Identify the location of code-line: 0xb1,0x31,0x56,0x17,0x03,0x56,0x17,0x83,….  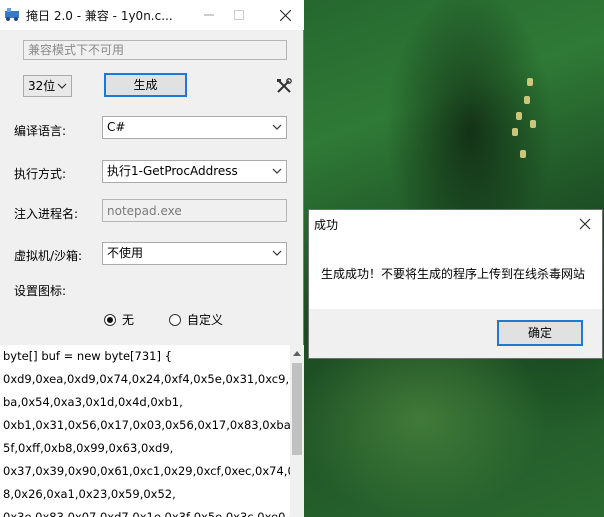
(146, 425).